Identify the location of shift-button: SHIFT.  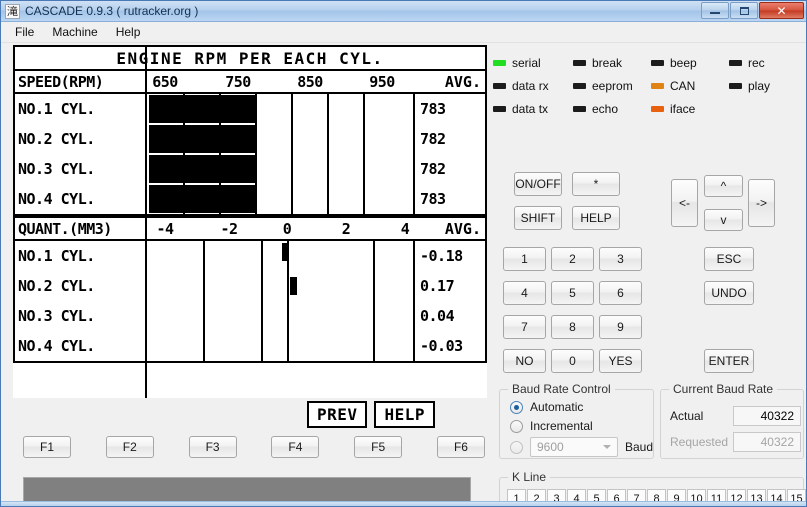
(538, 218).